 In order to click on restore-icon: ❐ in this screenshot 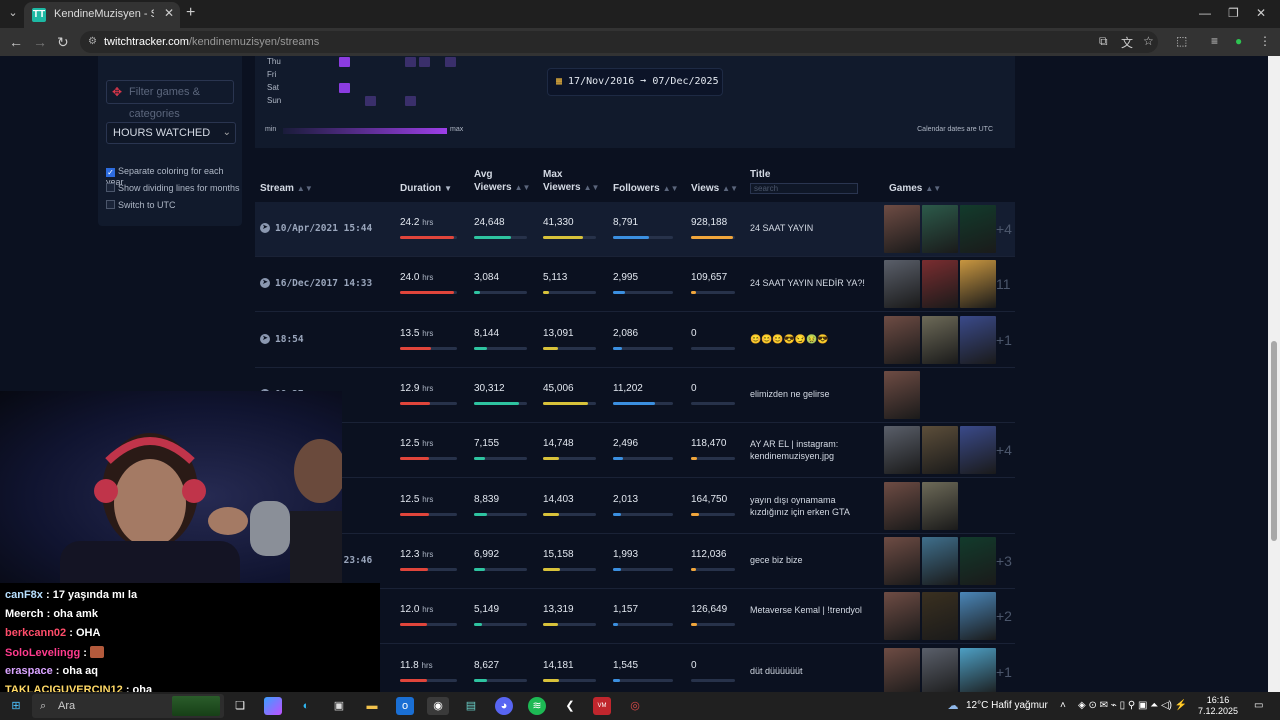, I will do `click(1233, 13)`.